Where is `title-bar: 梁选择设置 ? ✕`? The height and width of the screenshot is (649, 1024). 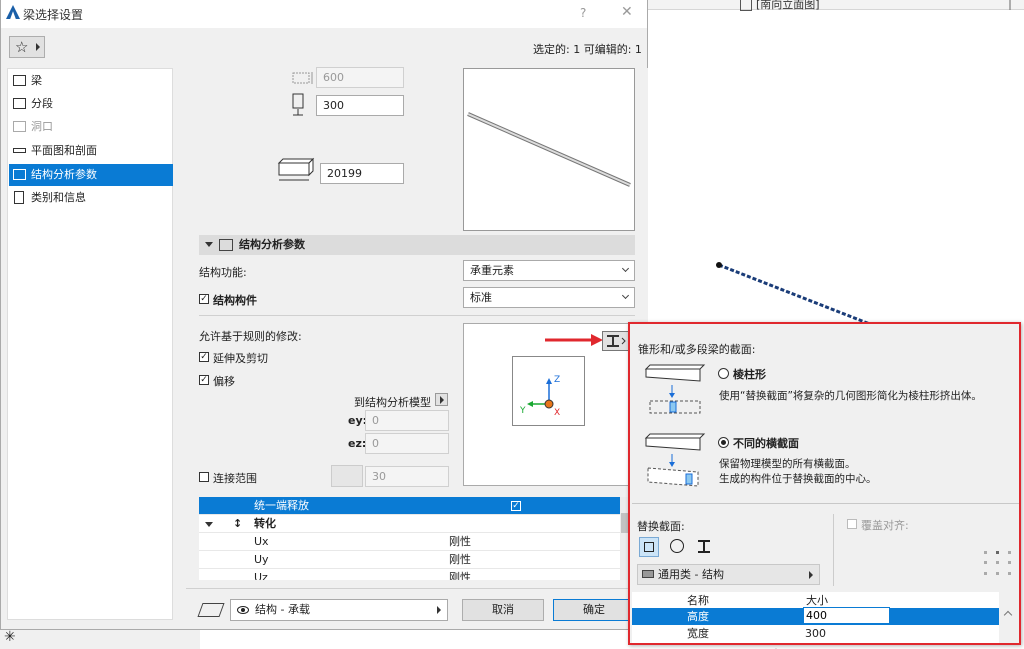 title-bar: 梁选择设置 ? ✕ is located at coordinates (324, 14).